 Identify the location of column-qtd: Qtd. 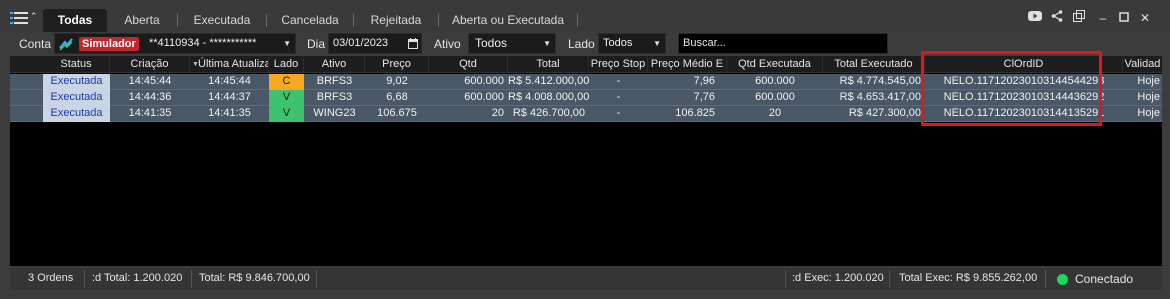
(468, 64).